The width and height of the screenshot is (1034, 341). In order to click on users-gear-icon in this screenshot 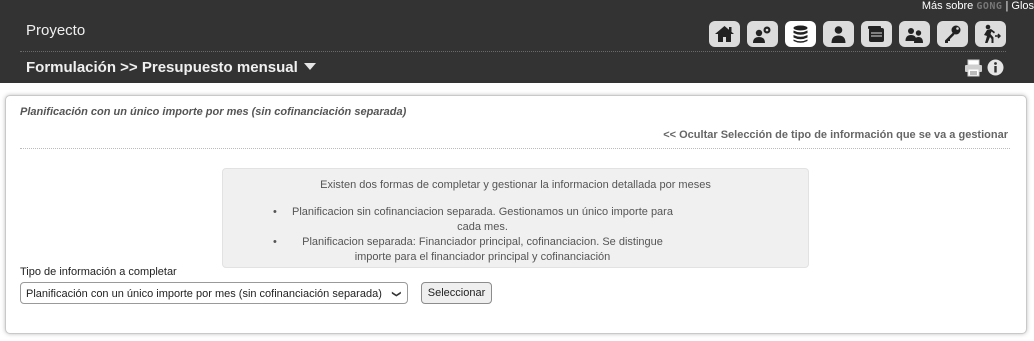, I will do `click(762, 34)`.